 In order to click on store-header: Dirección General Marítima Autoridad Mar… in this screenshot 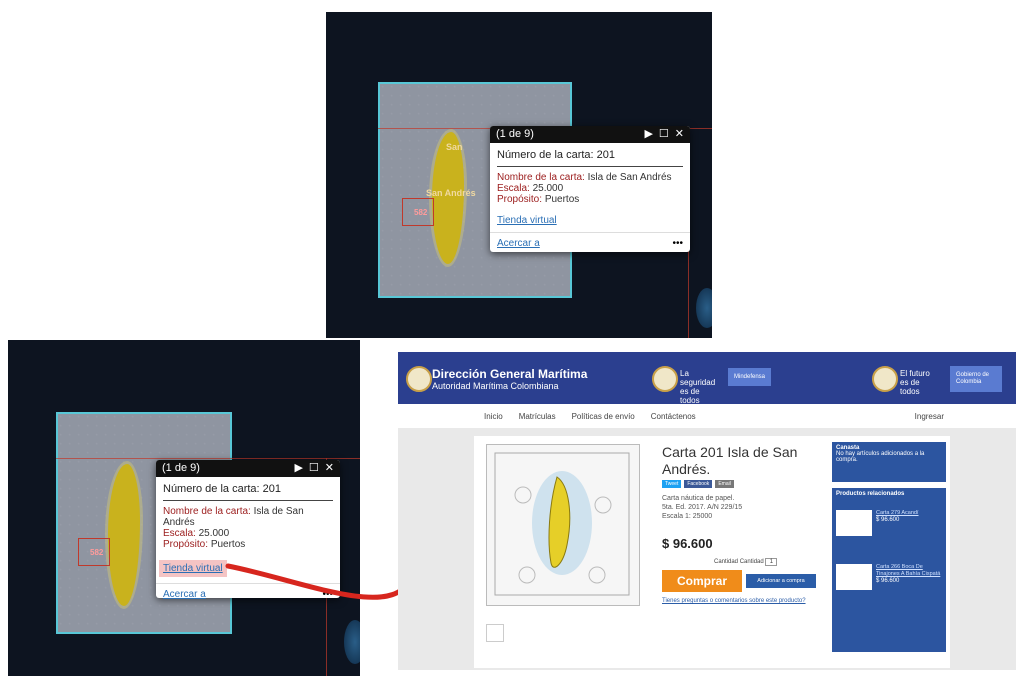, I will do `click(707, 378)`.